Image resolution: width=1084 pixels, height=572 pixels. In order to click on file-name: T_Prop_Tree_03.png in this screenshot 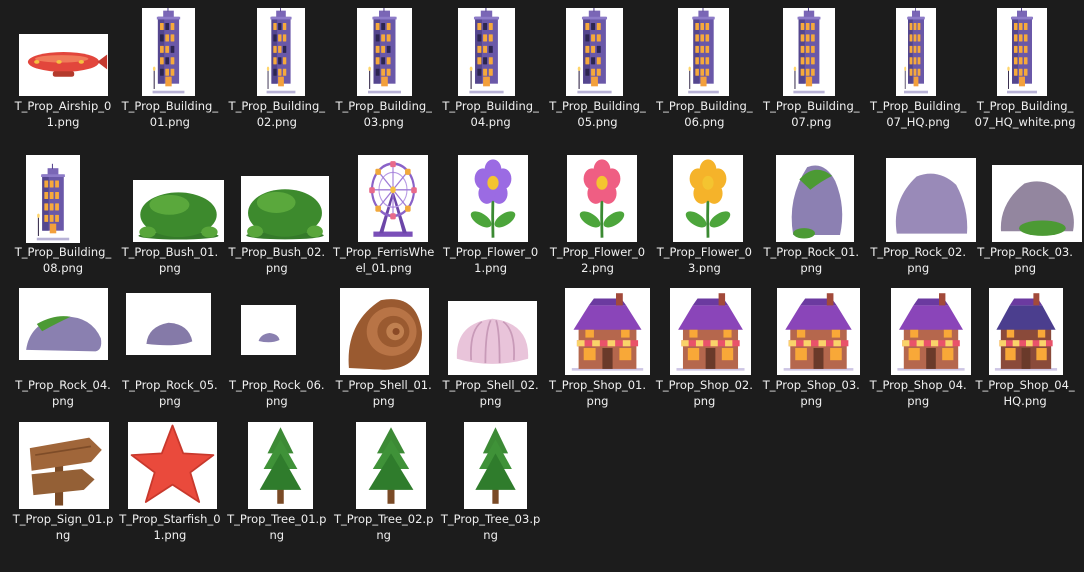, I will do `click(490, 527)`.